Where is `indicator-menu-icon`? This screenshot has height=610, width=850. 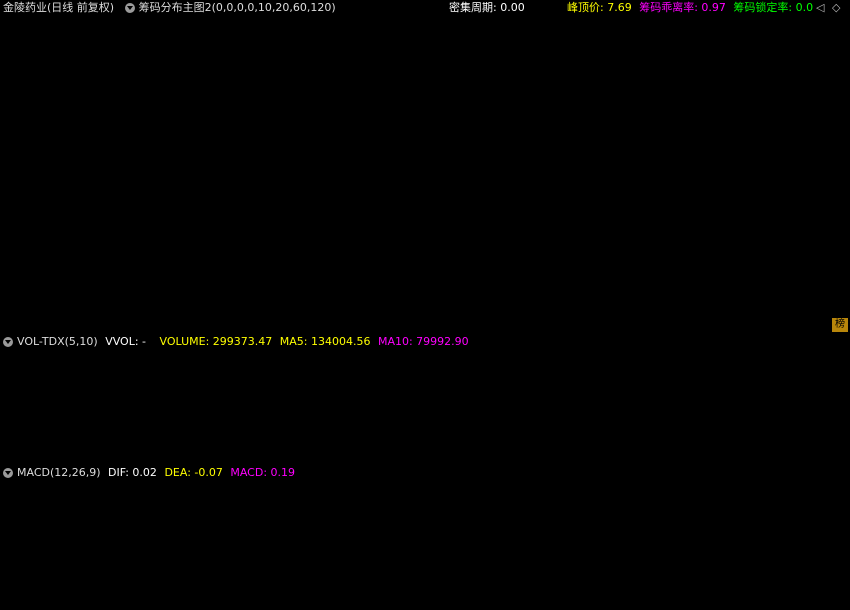
indicator-menu-icon is located at coordinates (129, 8).